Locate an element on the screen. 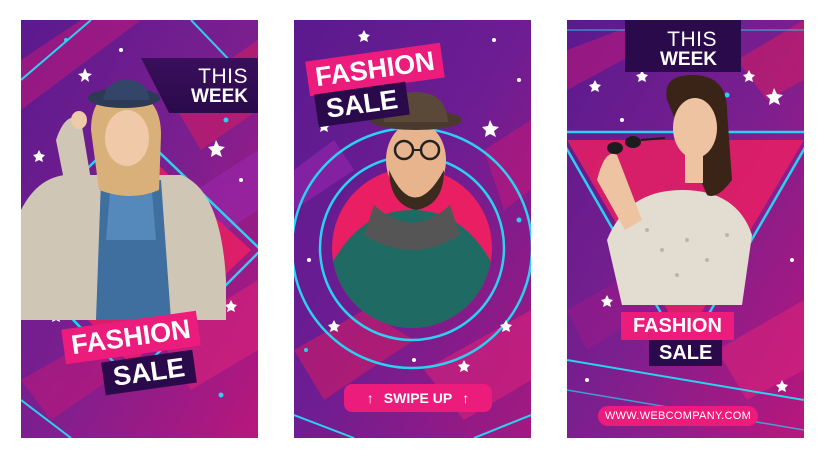 Image resolution: width=826 pixels, height=460 pixels. swipe-up-button: ↑ SWIPE UP ↑ is located at coordinates (418, 398).